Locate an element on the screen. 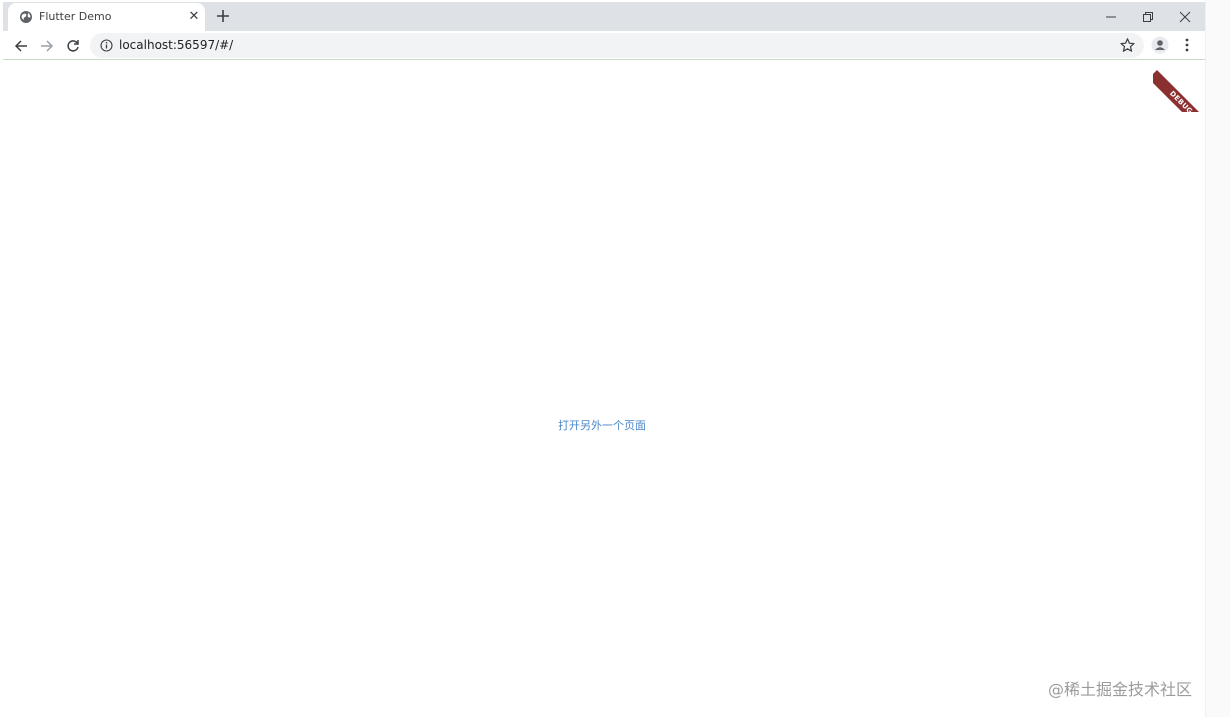  reload-icon is located at coordinates (73, 46).